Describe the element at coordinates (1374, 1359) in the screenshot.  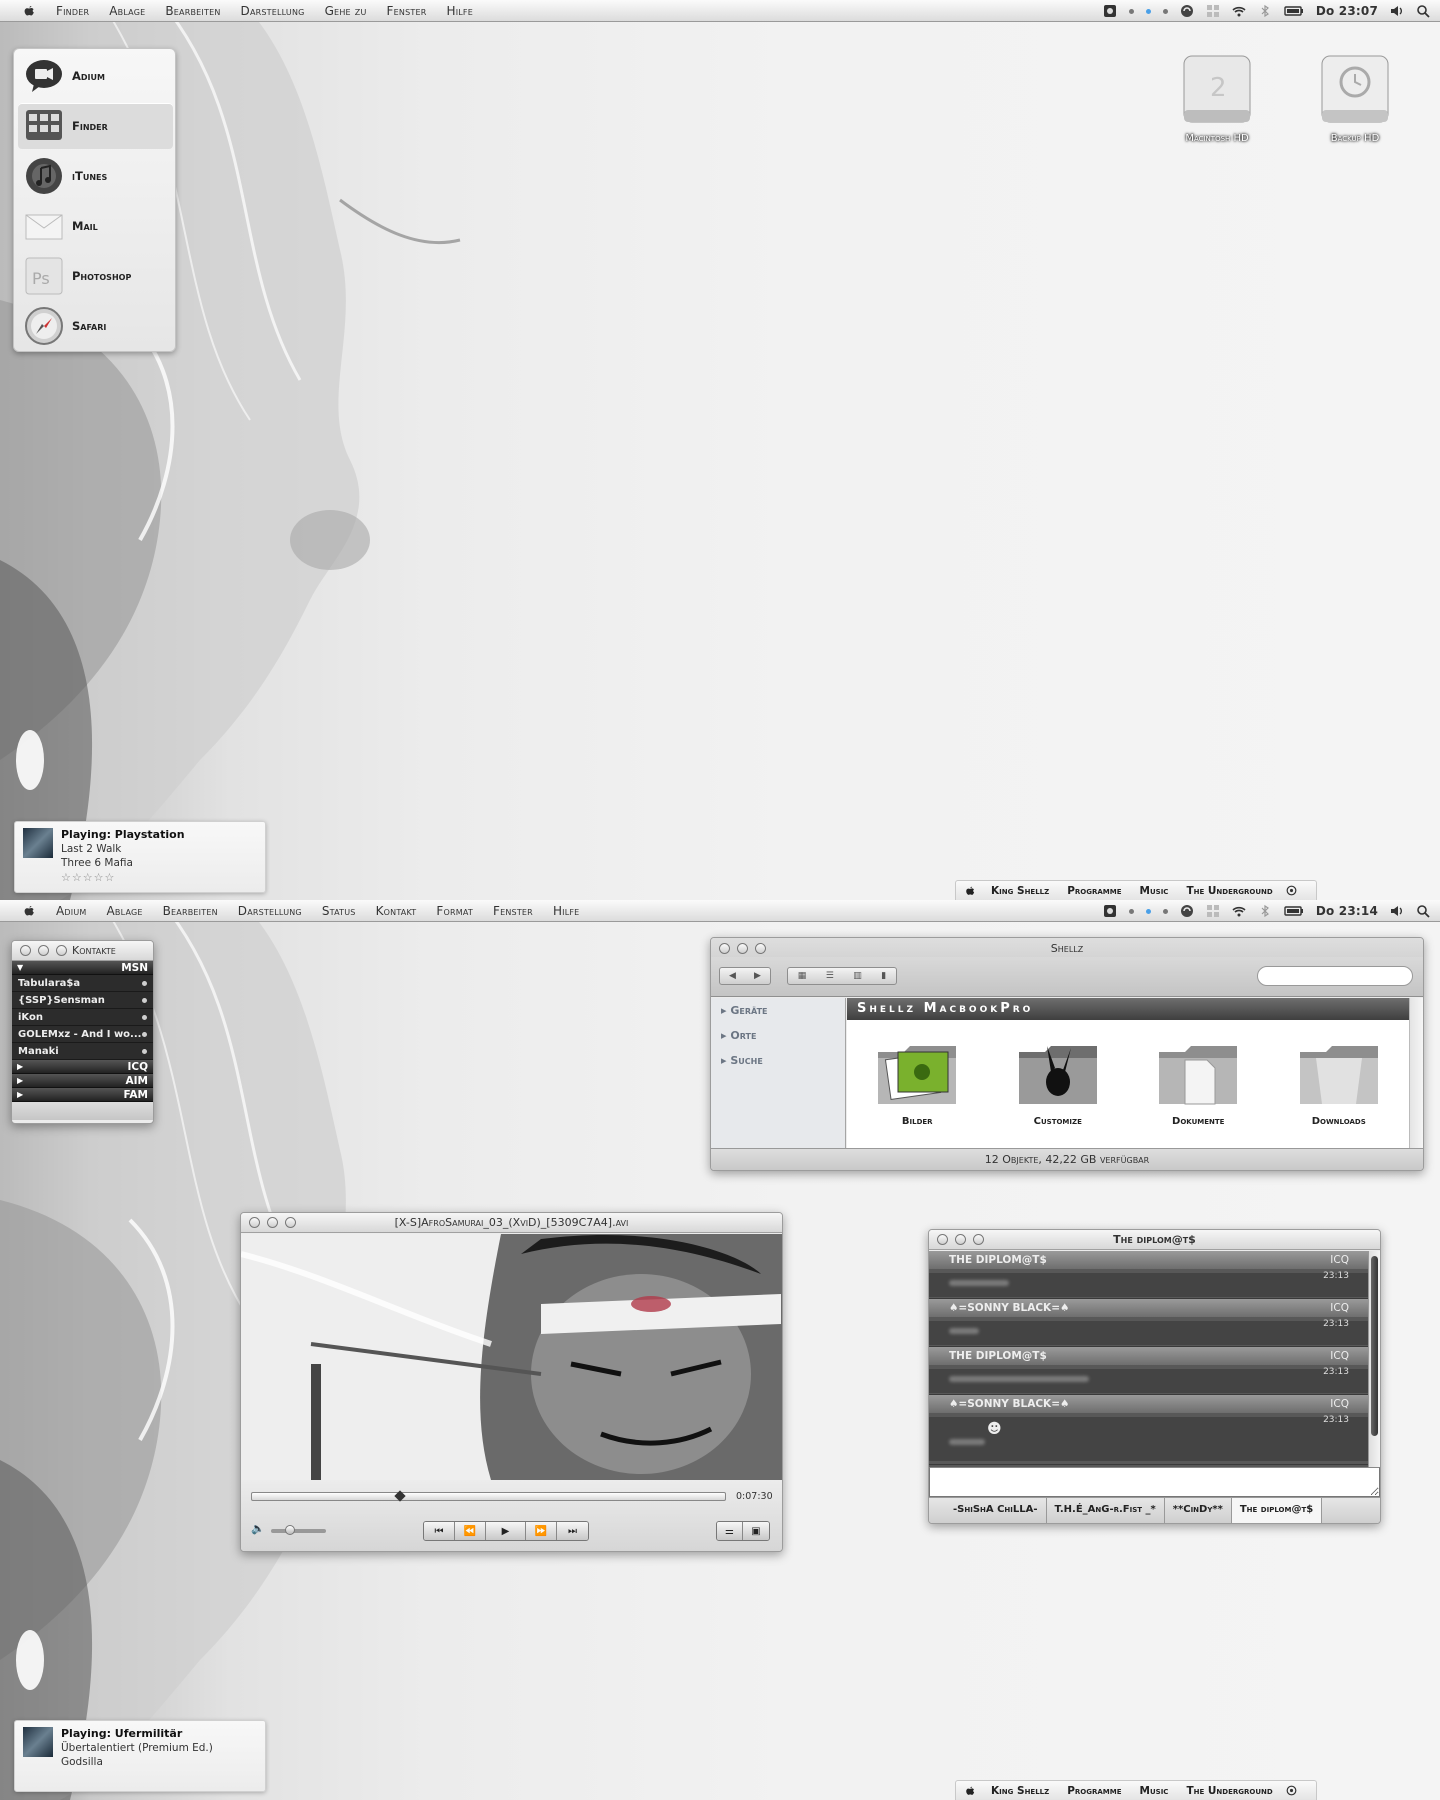
I see `chat-scrollbar` at that location.